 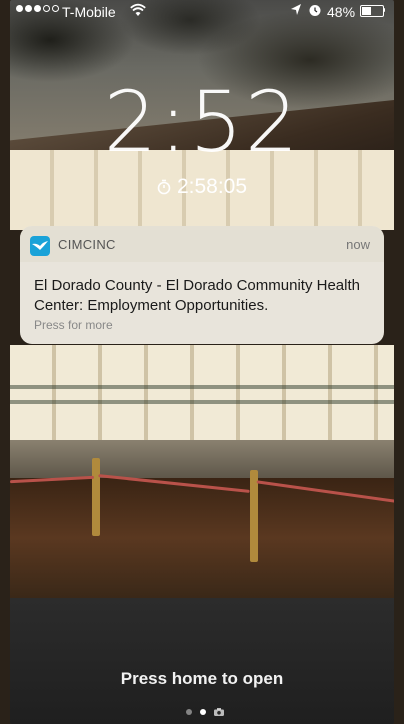 What do you see at coordinates (73, 325) in the screenshot?
I see `notification-action-hint: Press for more` at bounding box center [73, 325].